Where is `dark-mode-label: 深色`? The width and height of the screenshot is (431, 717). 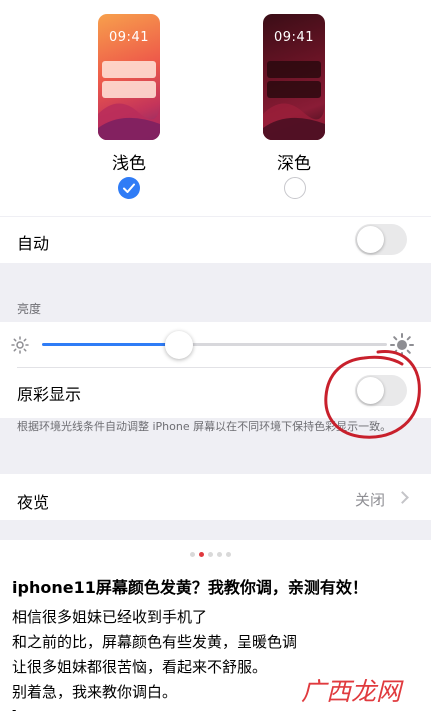
dark-mode-label: 深色 is located at coordinates (294, 164).